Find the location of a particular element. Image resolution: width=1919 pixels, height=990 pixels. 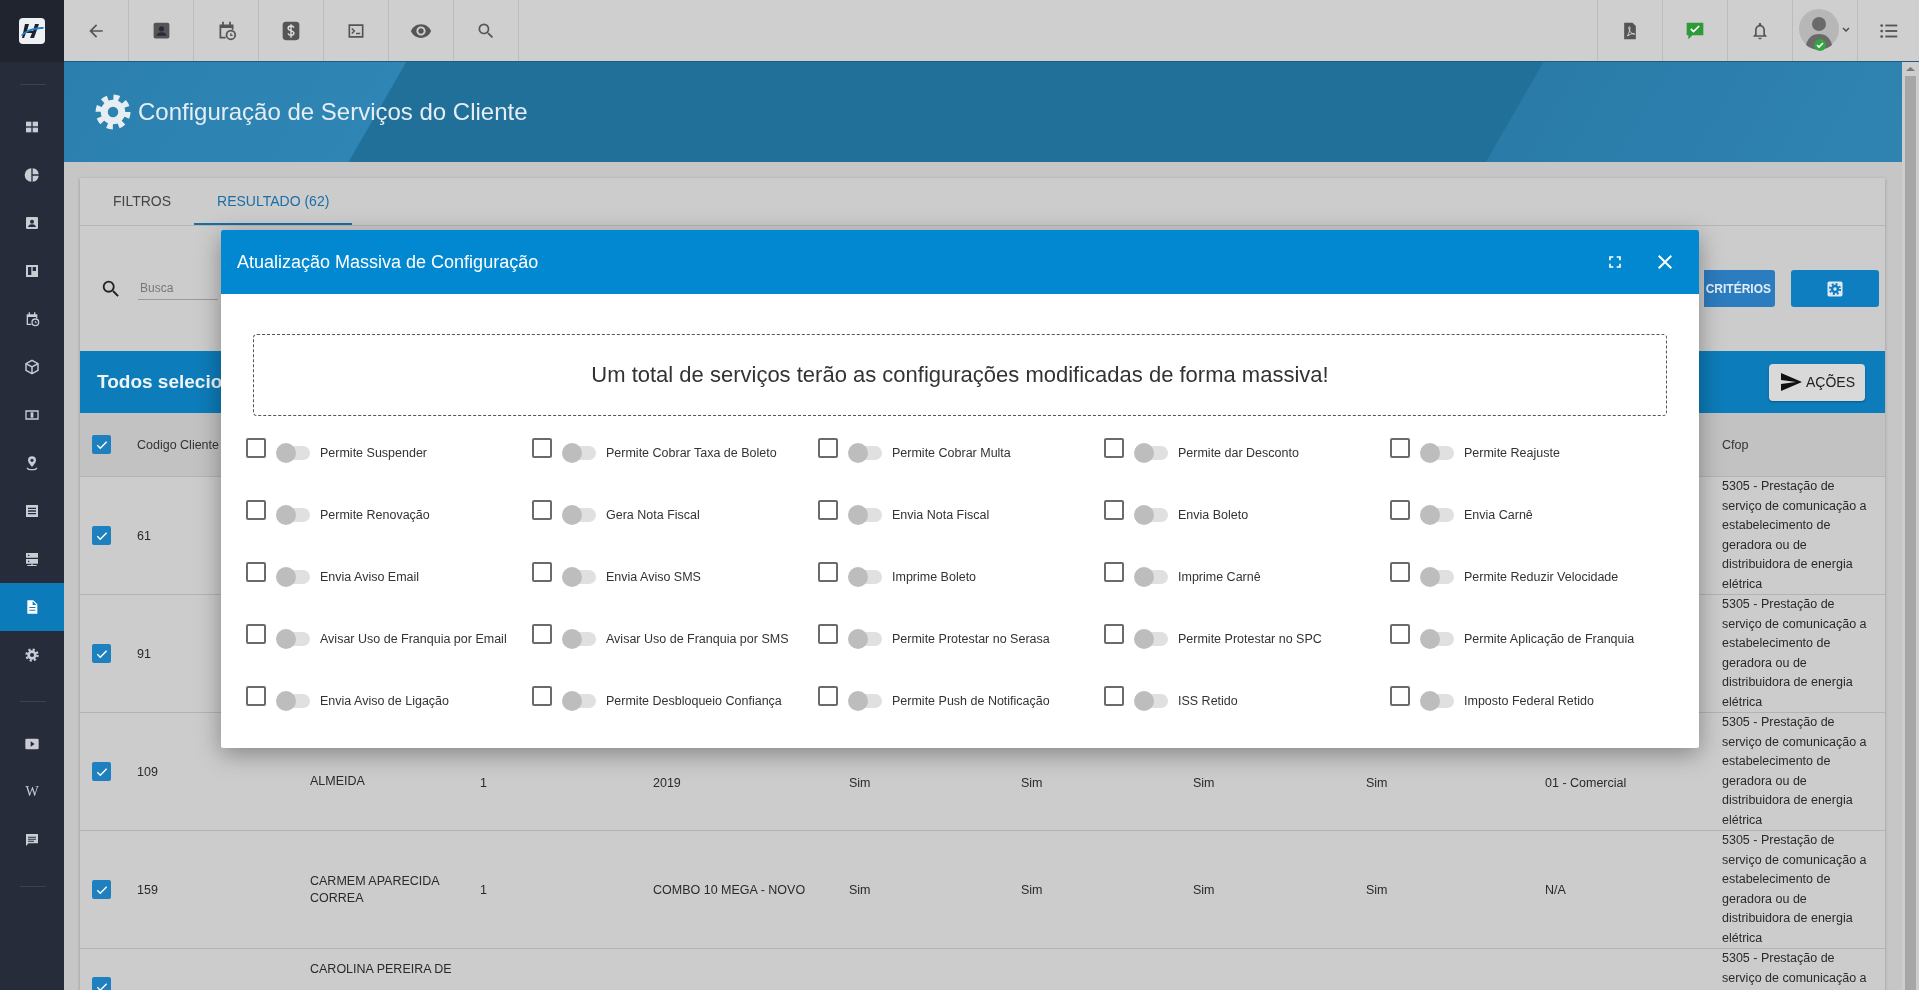

list-icon is located at coordinates (32, 511).